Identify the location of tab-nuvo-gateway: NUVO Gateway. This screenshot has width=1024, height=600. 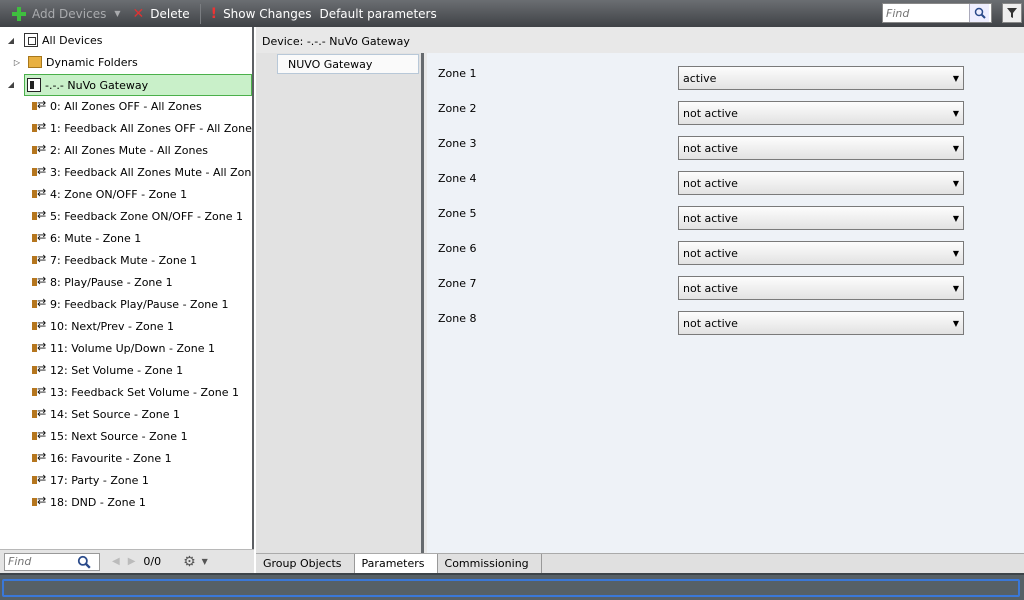
(348, 64).